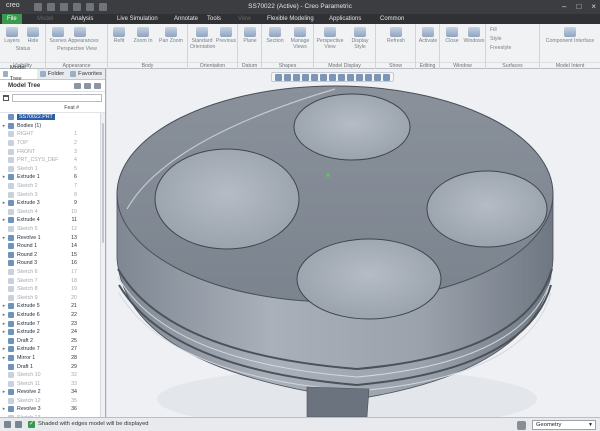  What do you see at coordinates (227, 199) in the screenshot?
I see `valve-pocket-left` at bounding box center [227, 199].